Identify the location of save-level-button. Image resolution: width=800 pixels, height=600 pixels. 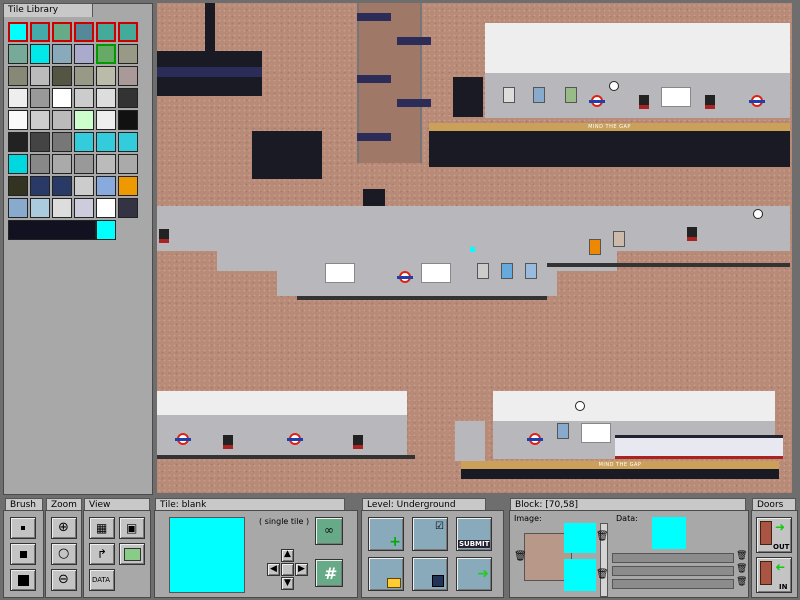
(430, 574).